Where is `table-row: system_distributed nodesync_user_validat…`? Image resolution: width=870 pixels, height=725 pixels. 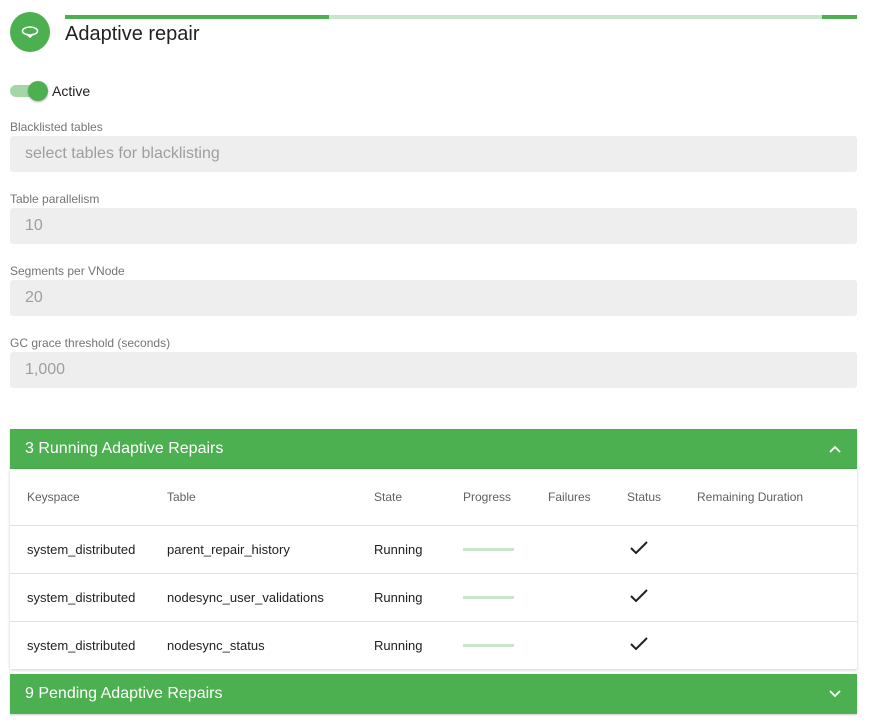 table-row: system_distributed nodesync_user_validat… is located at coordinates (433, 597).